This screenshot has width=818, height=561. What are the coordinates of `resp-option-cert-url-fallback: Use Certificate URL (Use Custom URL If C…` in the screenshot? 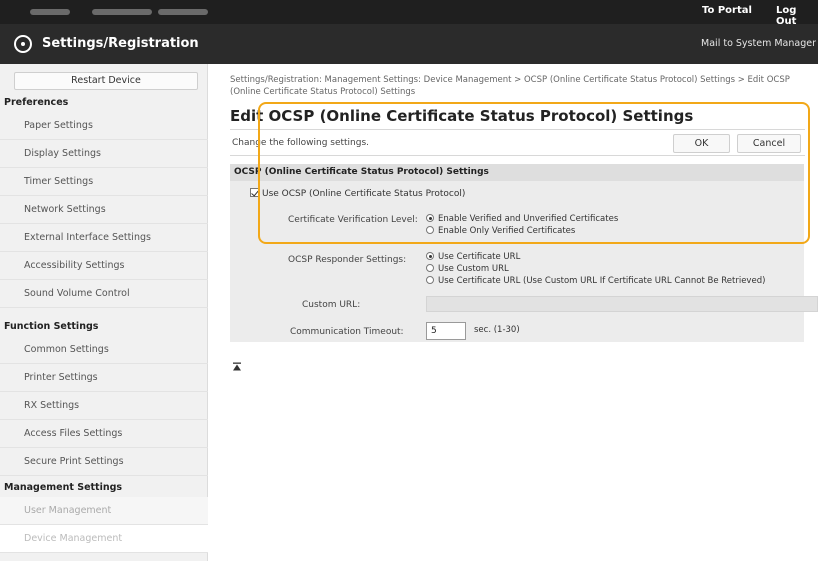 It's located at (595, 281).